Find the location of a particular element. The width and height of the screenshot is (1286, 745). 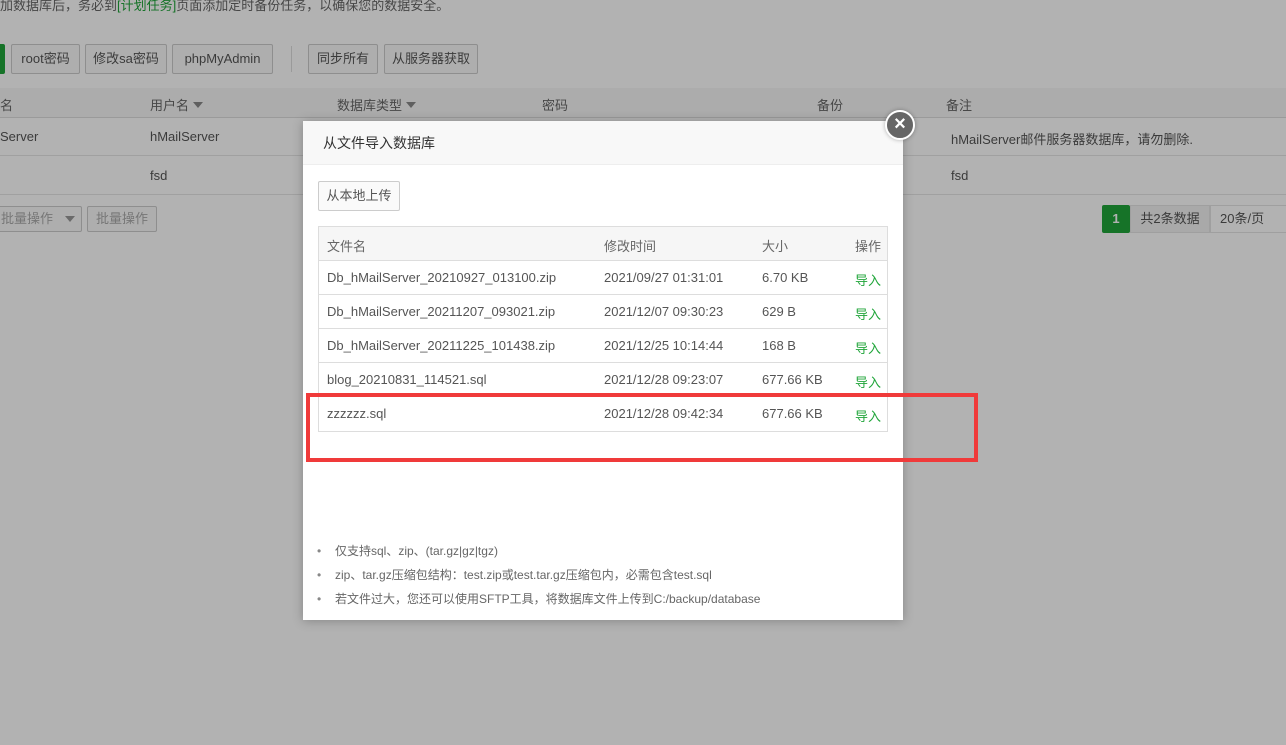

modal-title: 从文件导入数据库 is located at coordinates (603, 143).